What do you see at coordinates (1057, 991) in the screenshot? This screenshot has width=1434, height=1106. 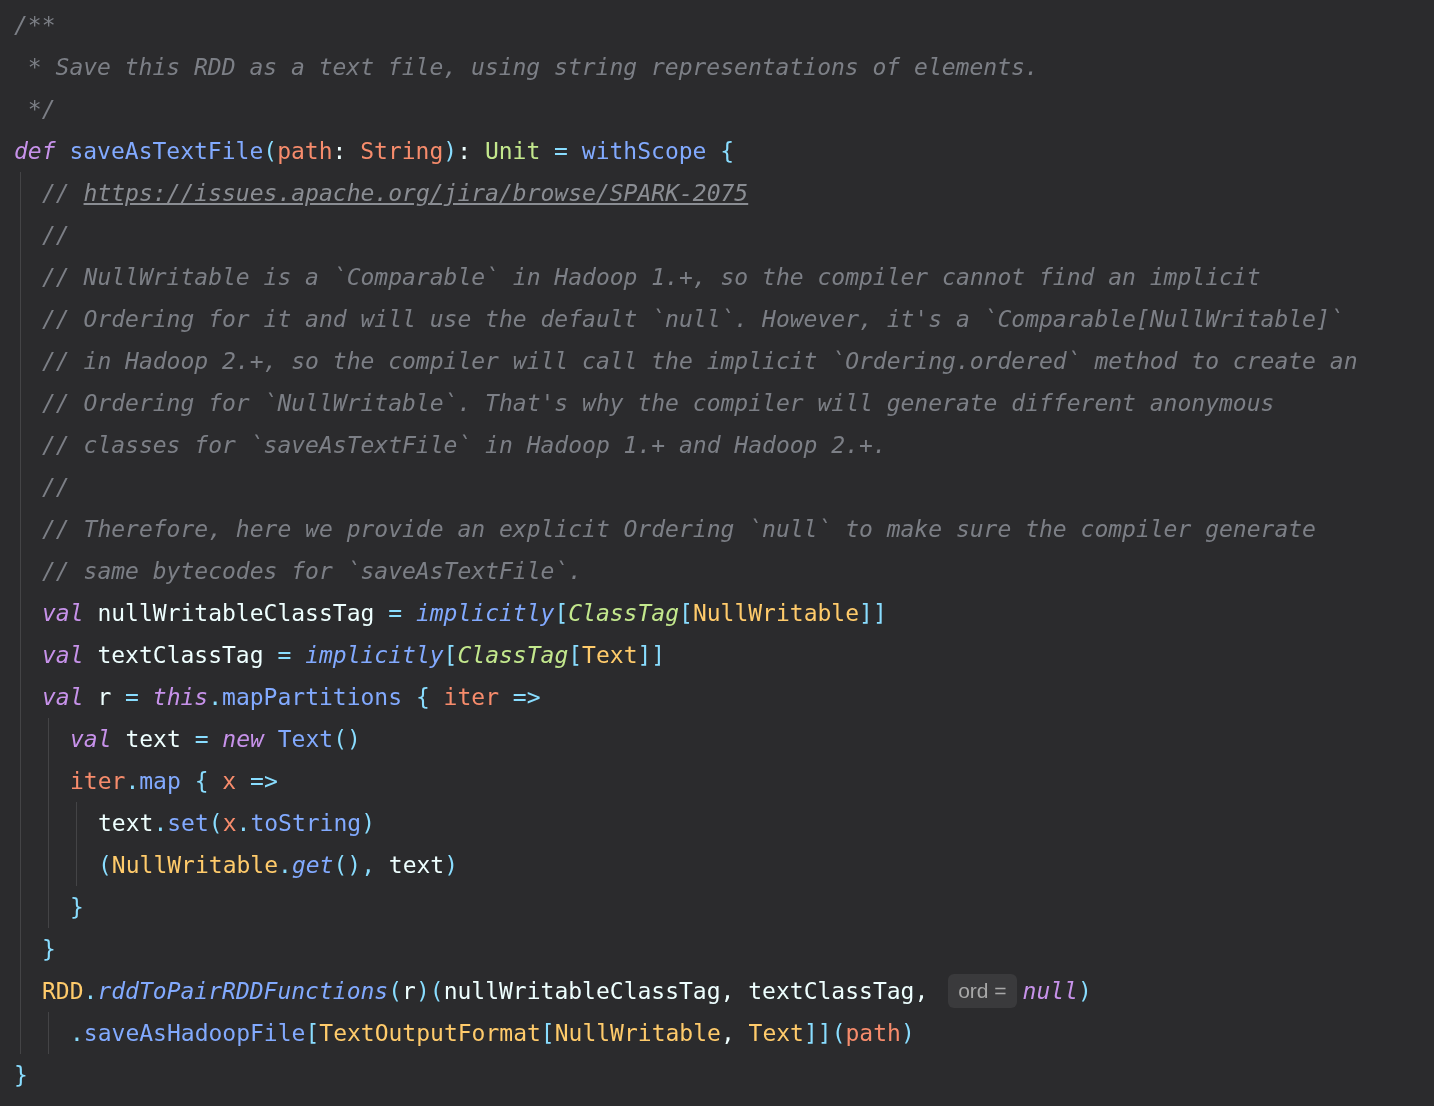 I see `code-line: null)` at bounding box center [1057, 991].